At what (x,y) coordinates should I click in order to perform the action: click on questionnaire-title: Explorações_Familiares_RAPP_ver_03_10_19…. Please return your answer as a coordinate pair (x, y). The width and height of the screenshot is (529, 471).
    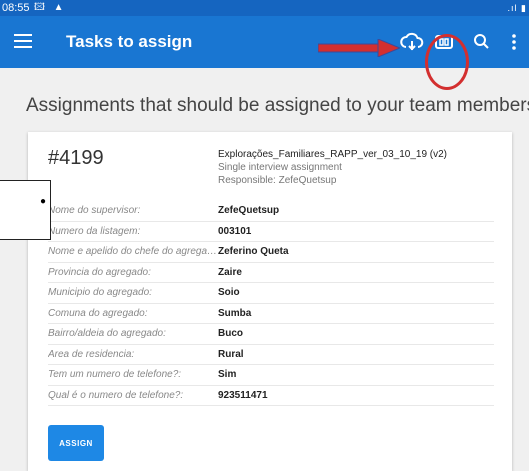
    Looking at the image, I should click on (333, 154).